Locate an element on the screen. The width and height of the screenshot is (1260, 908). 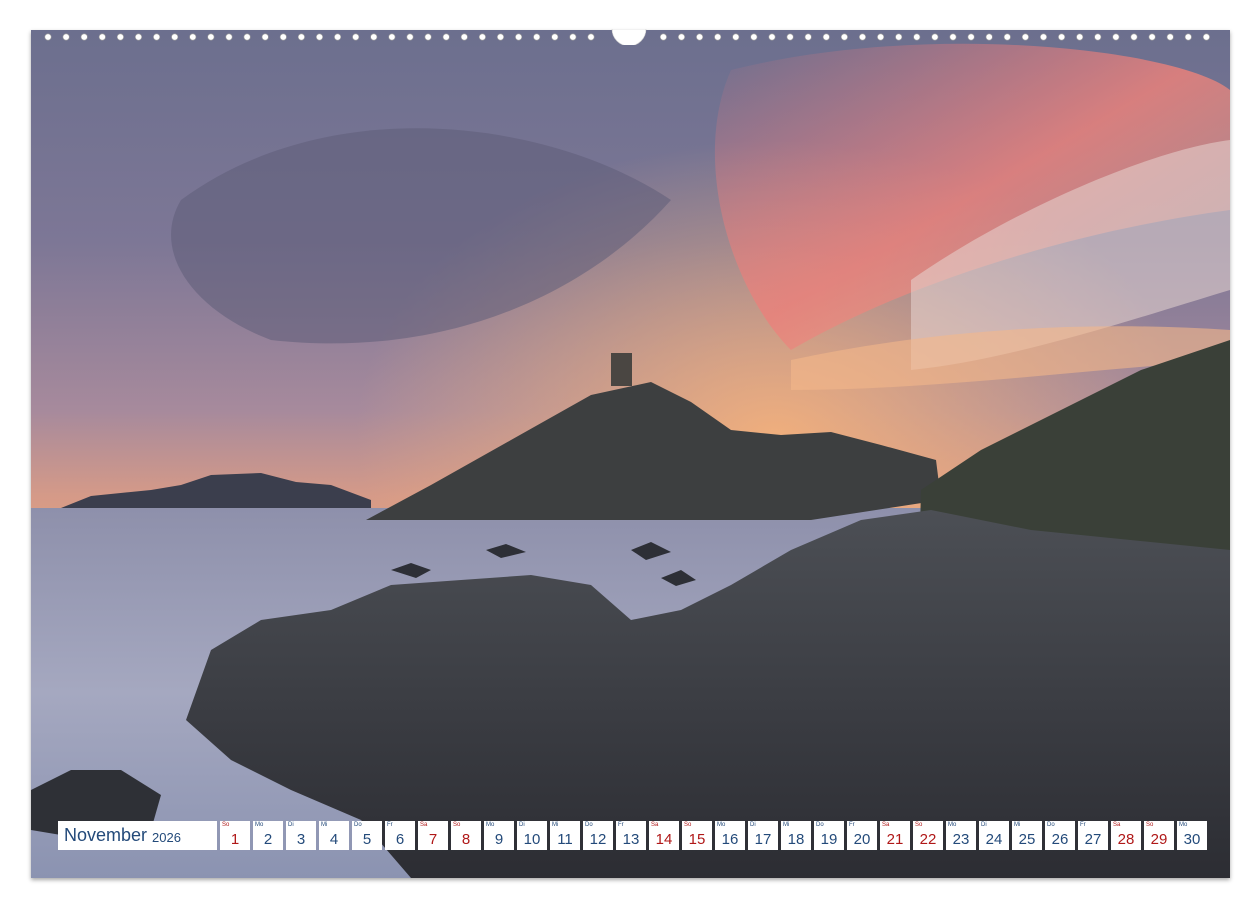
day-cell: Mo 9 is located at coordinates (499, 835).